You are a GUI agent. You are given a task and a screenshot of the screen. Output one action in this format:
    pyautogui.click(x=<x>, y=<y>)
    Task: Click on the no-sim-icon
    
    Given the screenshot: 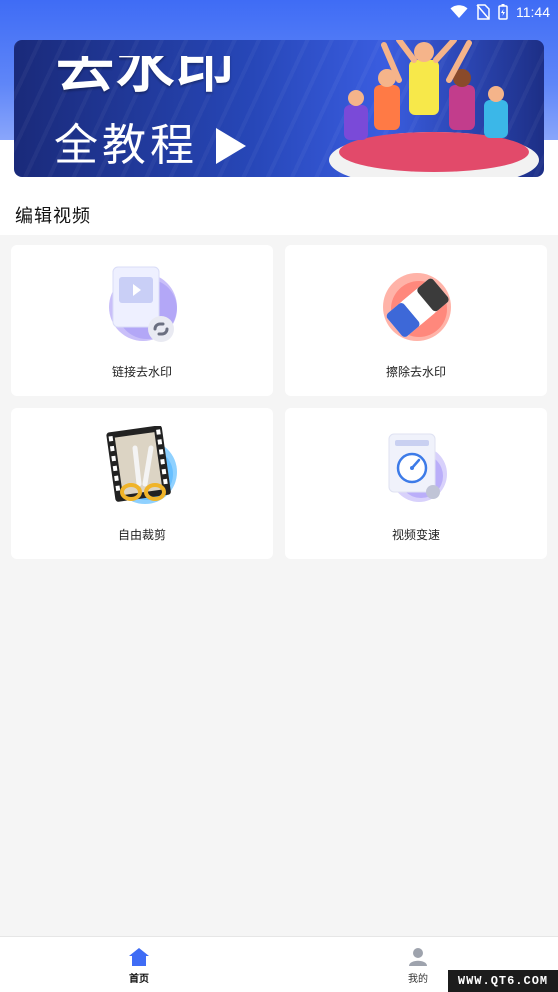 What is the action you would take?
    pyautogui.click(x=483, y=12)
    